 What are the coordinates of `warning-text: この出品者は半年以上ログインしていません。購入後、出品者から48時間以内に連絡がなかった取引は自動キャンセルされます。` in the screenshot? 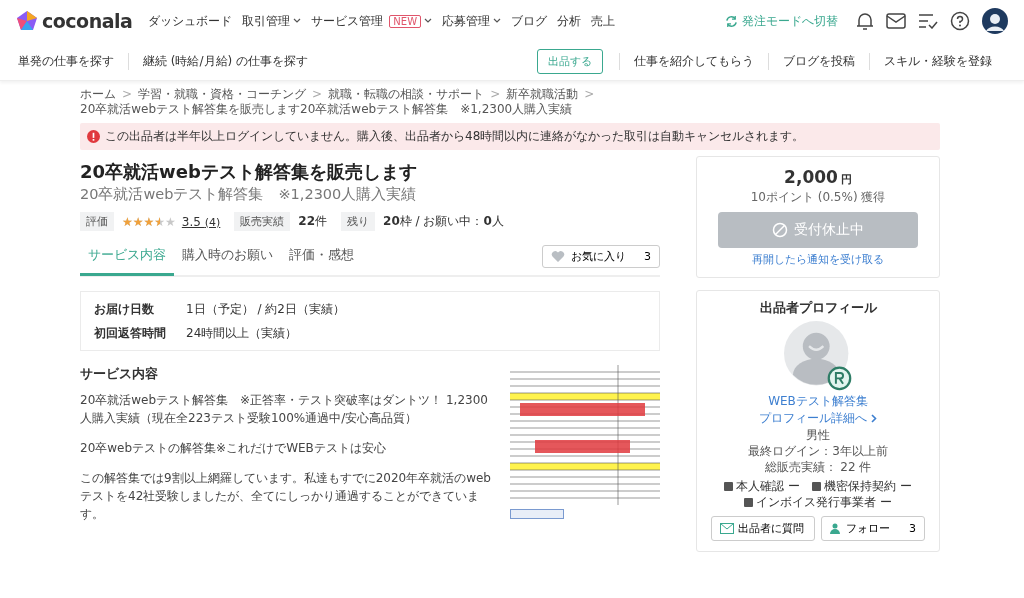 It's located at (455, 136).